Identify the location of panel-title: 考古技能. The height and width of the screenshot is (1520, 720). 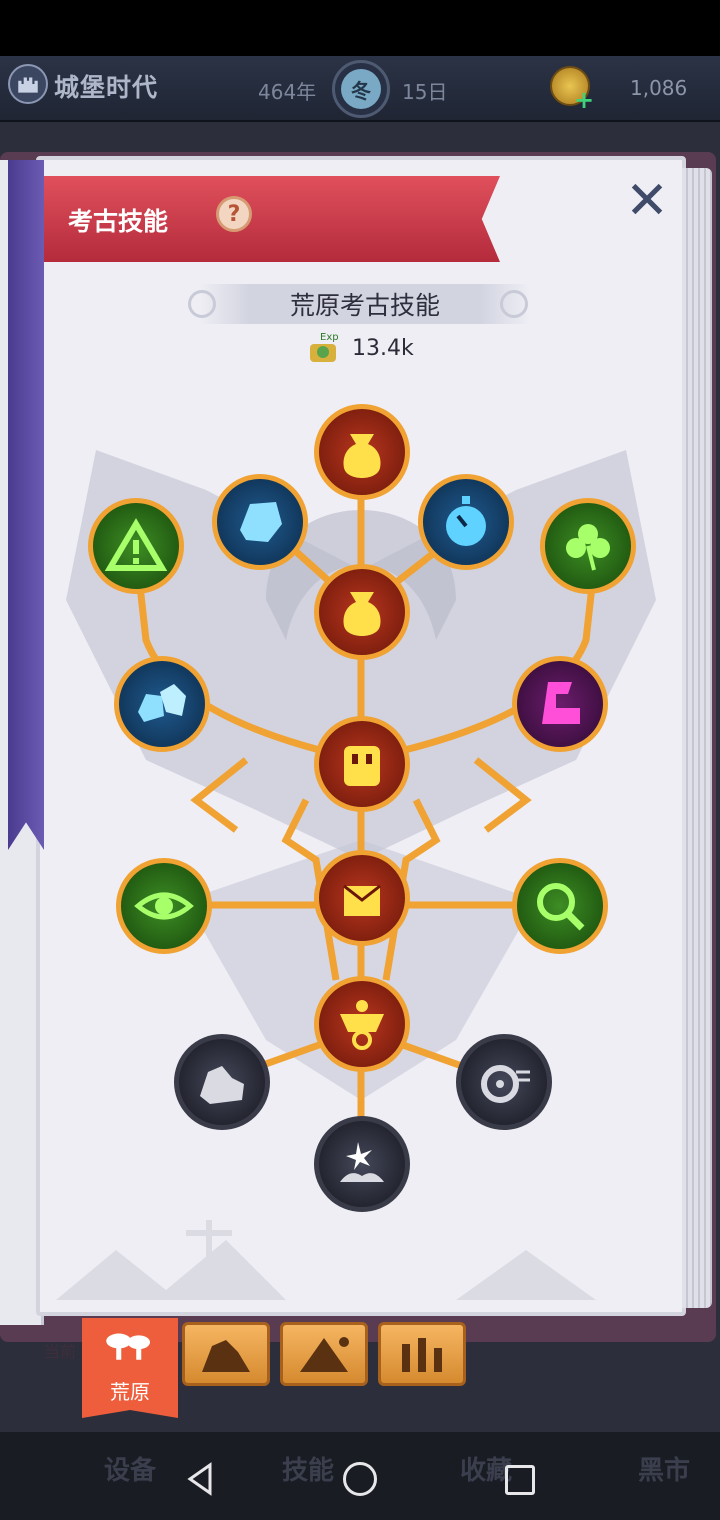
(118, 221).